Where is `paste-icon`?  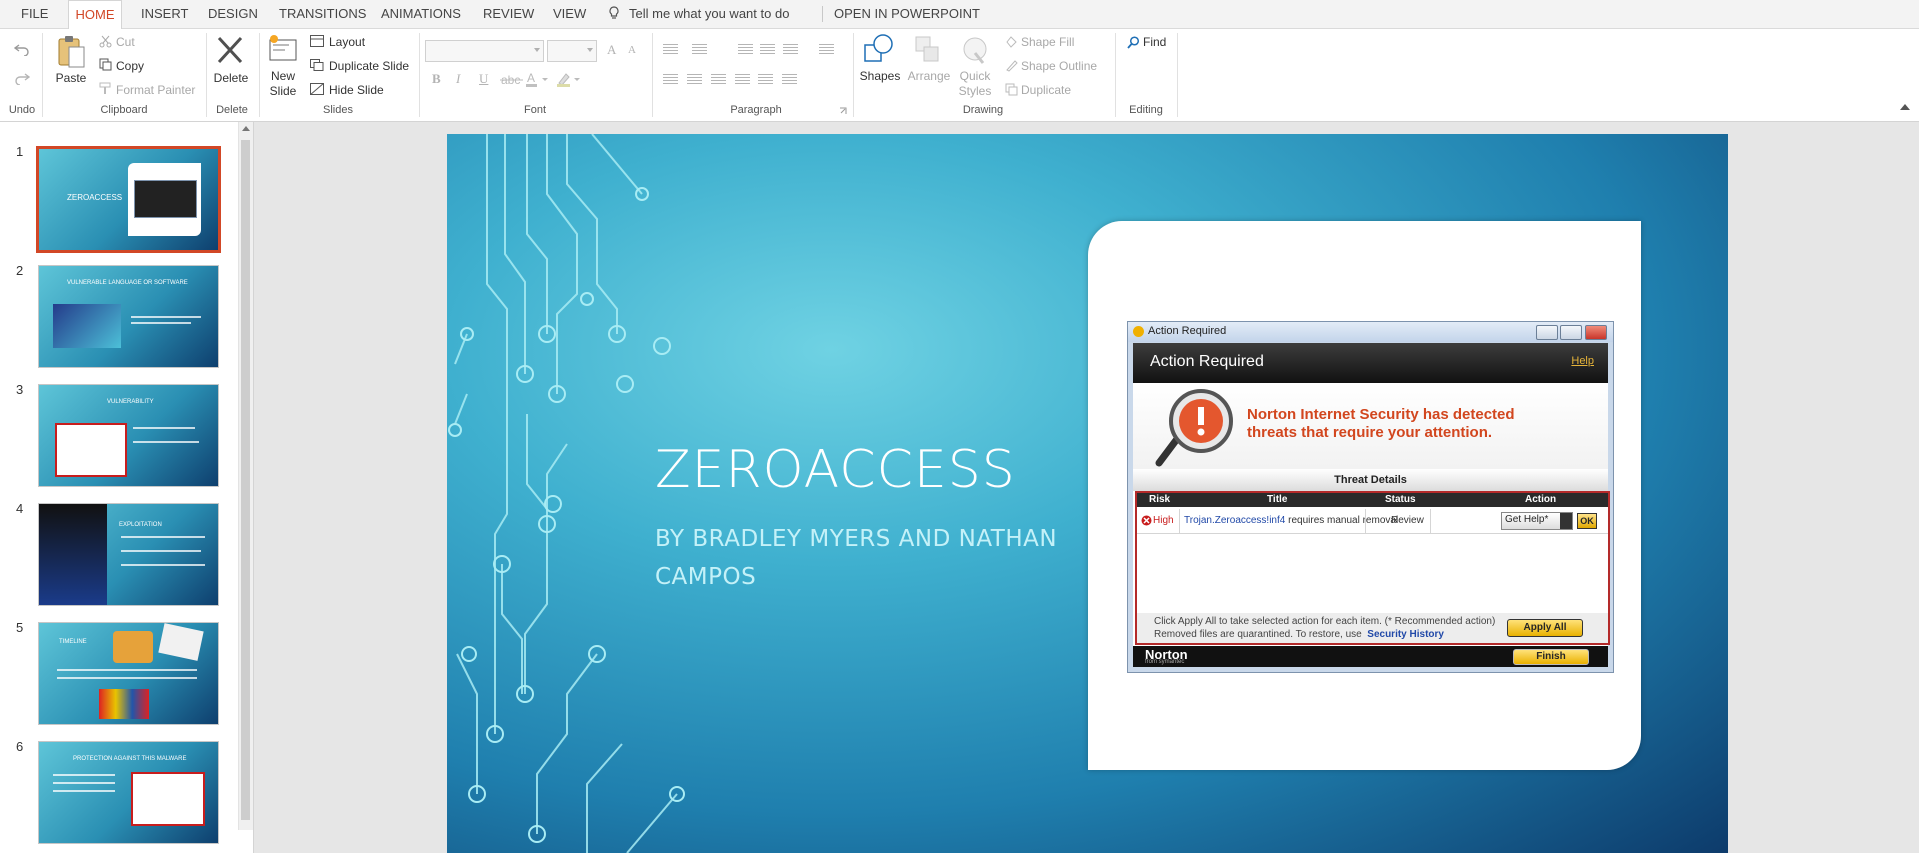
paste-icon is located at coordinates (71, 52).